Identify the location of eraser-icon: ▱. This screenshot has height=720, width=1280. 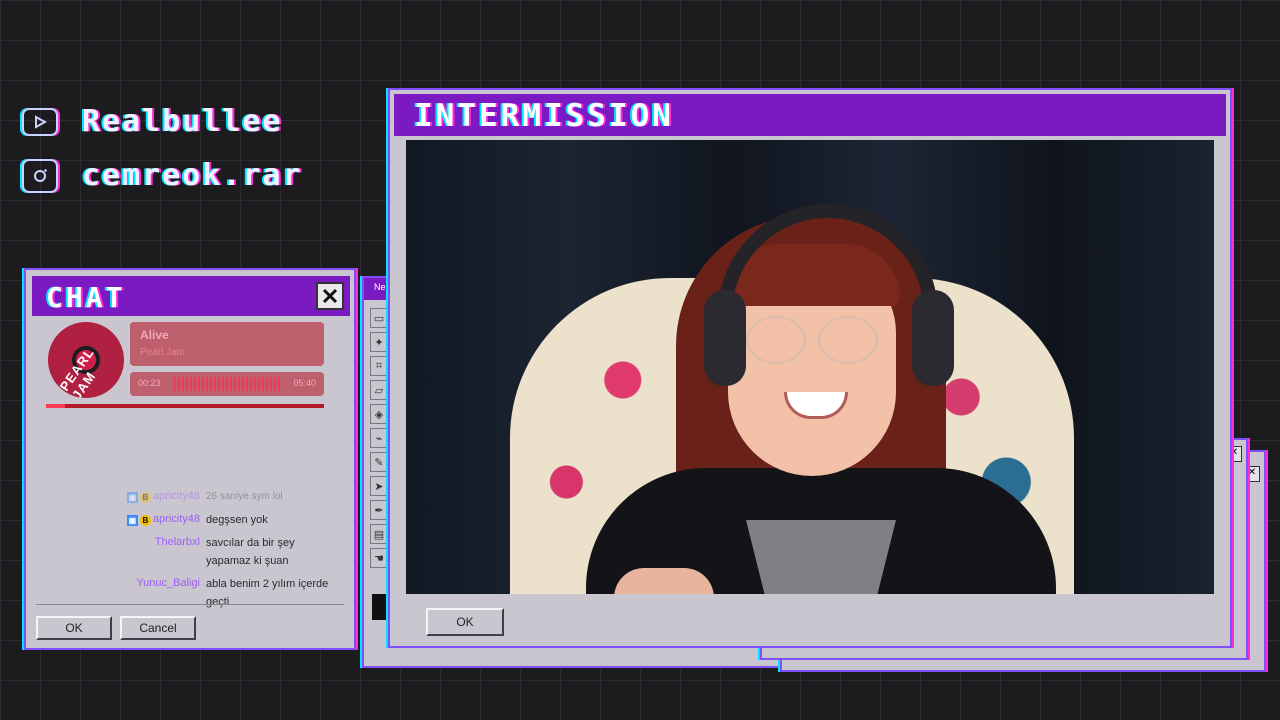
(379, 390).